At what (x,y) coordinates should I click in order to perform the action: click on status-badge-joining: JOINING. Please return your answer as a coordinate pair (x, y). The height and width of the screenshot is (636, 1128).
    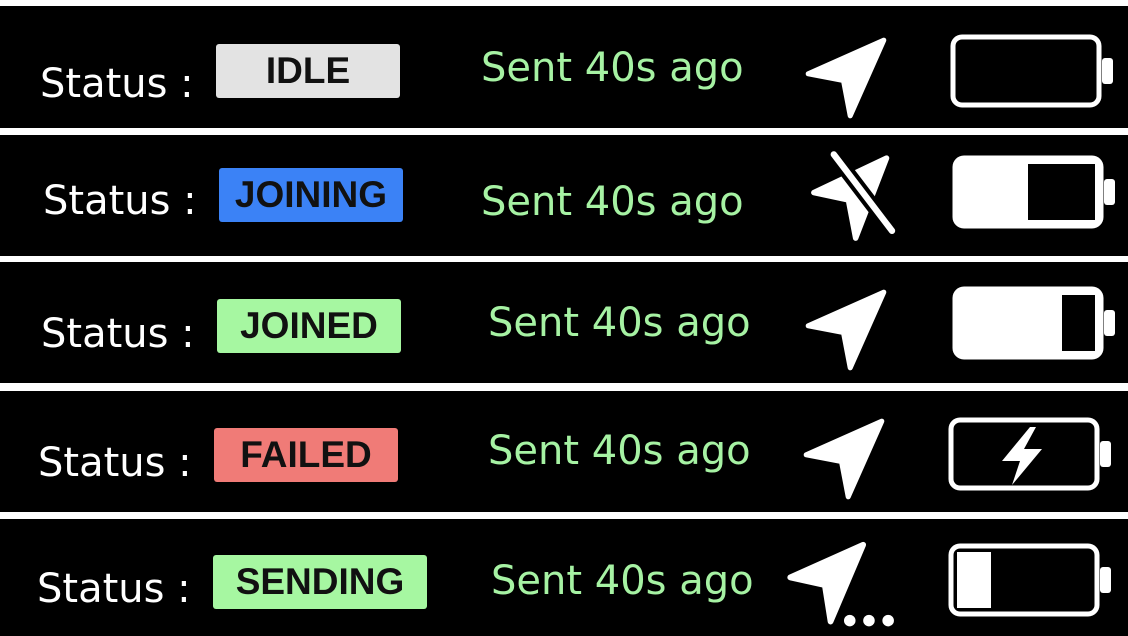
    Looking at the image, I should click on (311, 195).